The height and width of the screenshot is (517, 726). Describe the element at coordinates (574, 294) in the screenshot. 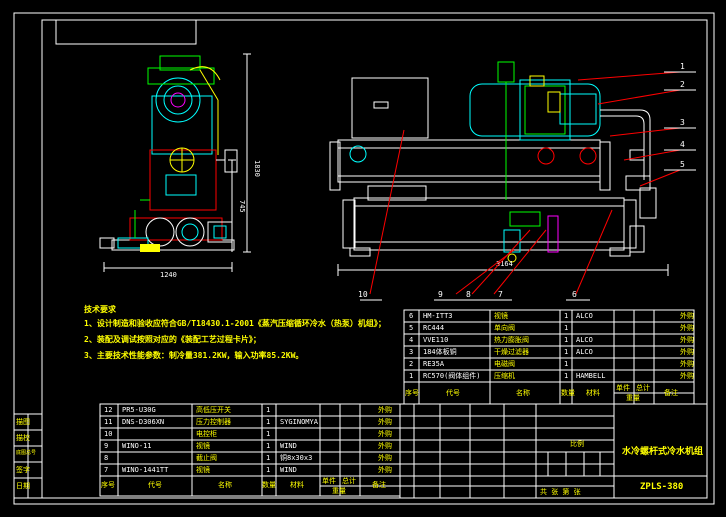

I see `callout-6: 6` at that location.